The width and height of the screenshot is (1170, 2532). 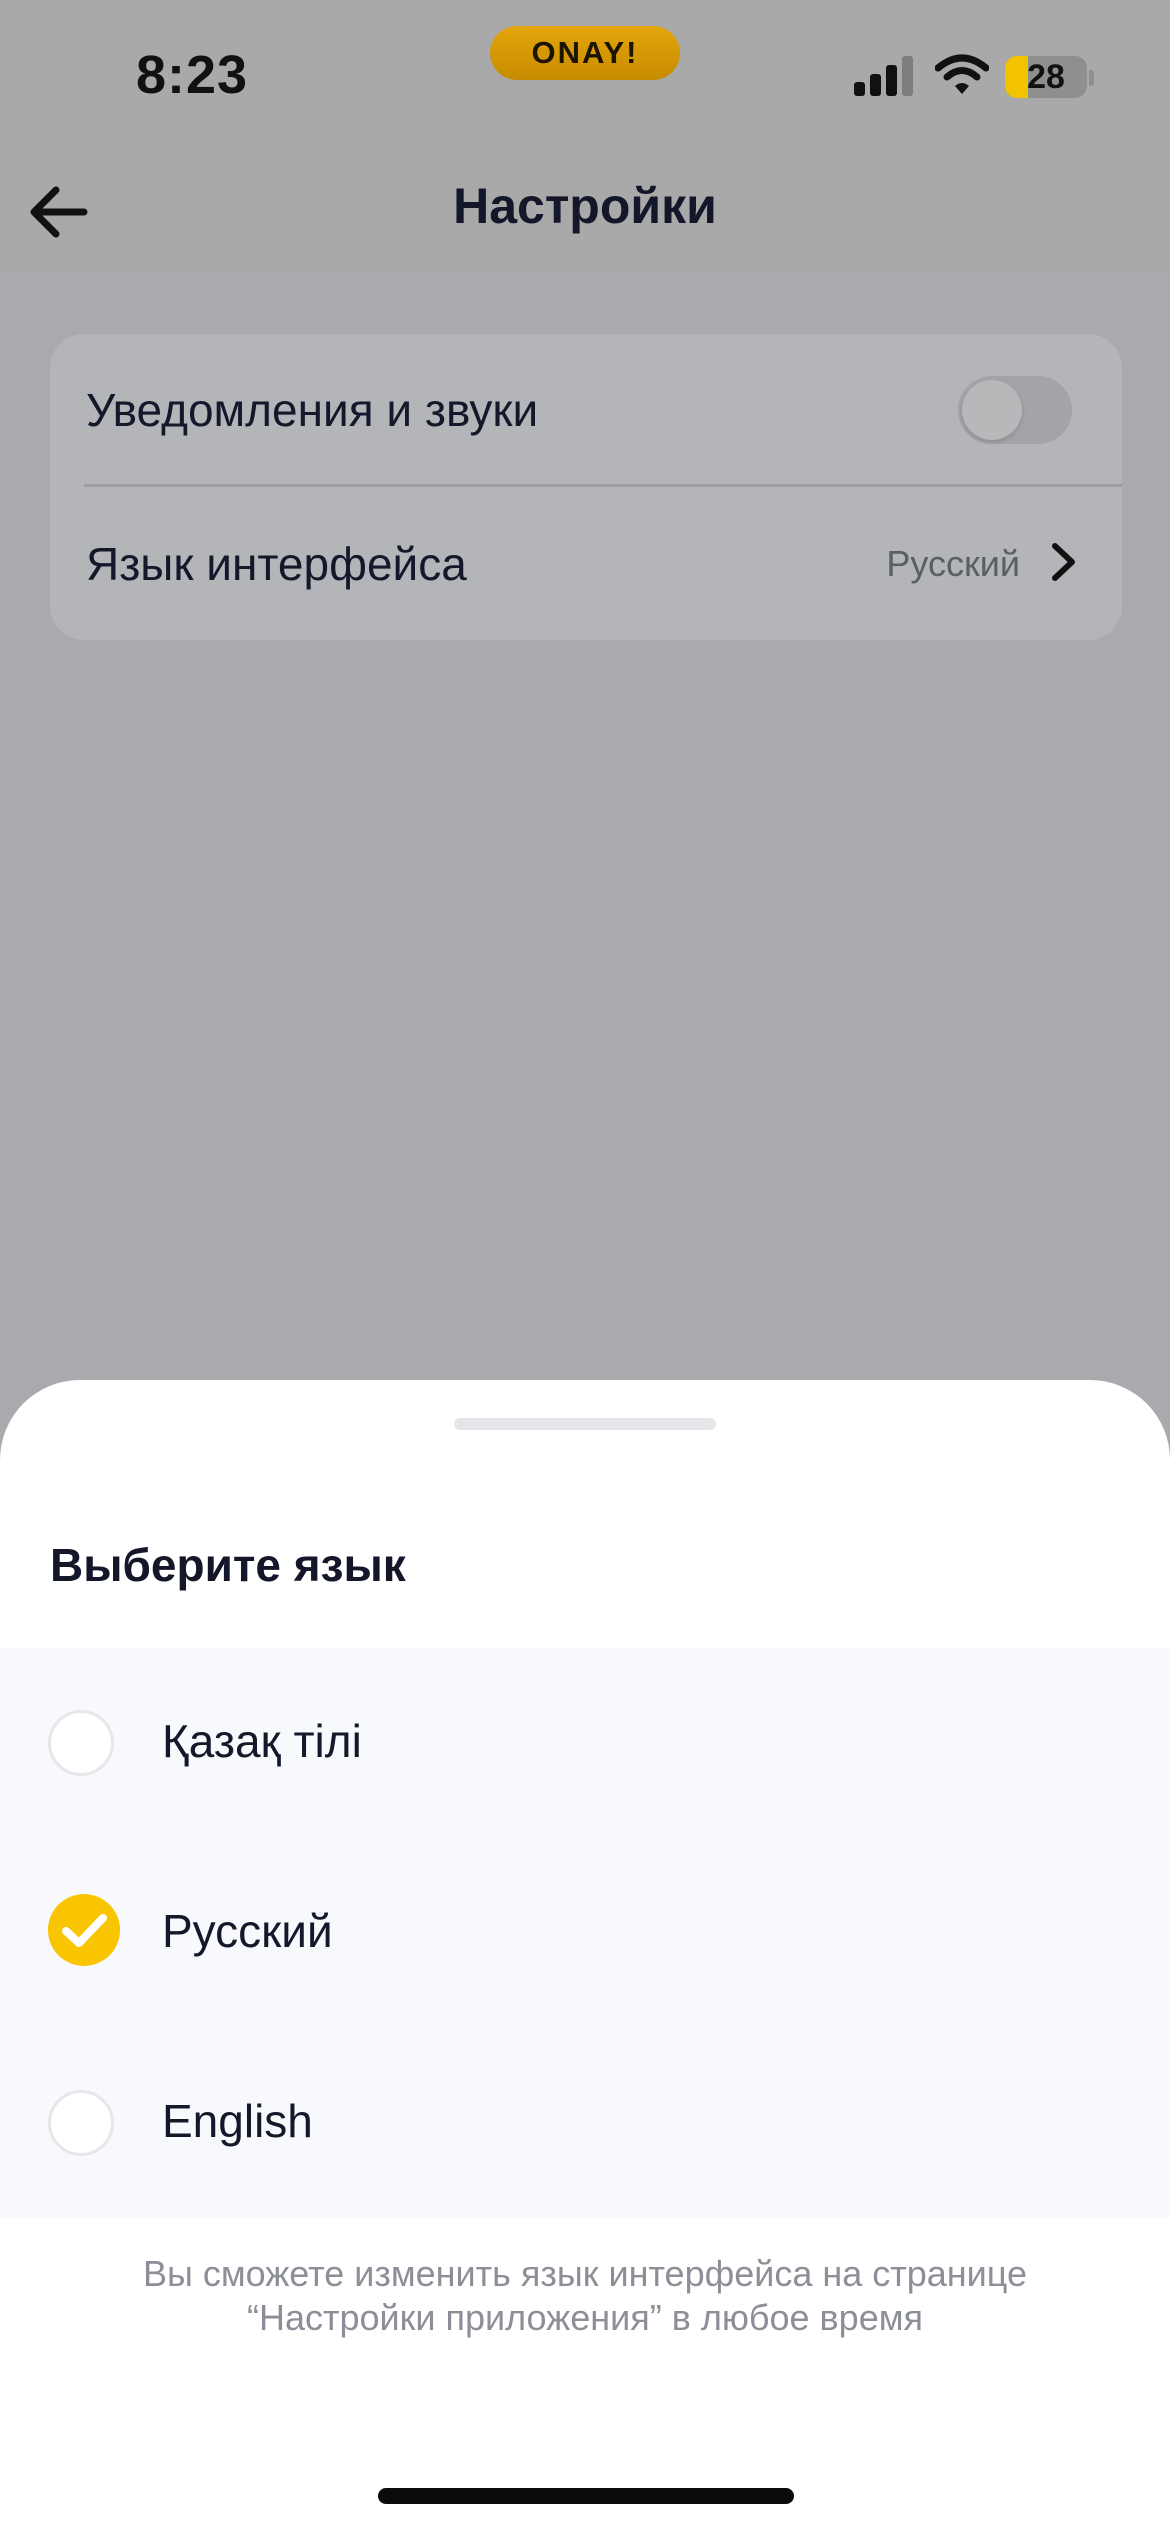 What do you see at coordinates (586, 410) in the screenshot?
I see `notifications-row: Уведомления и звуки` at bounding box center [586, 410].